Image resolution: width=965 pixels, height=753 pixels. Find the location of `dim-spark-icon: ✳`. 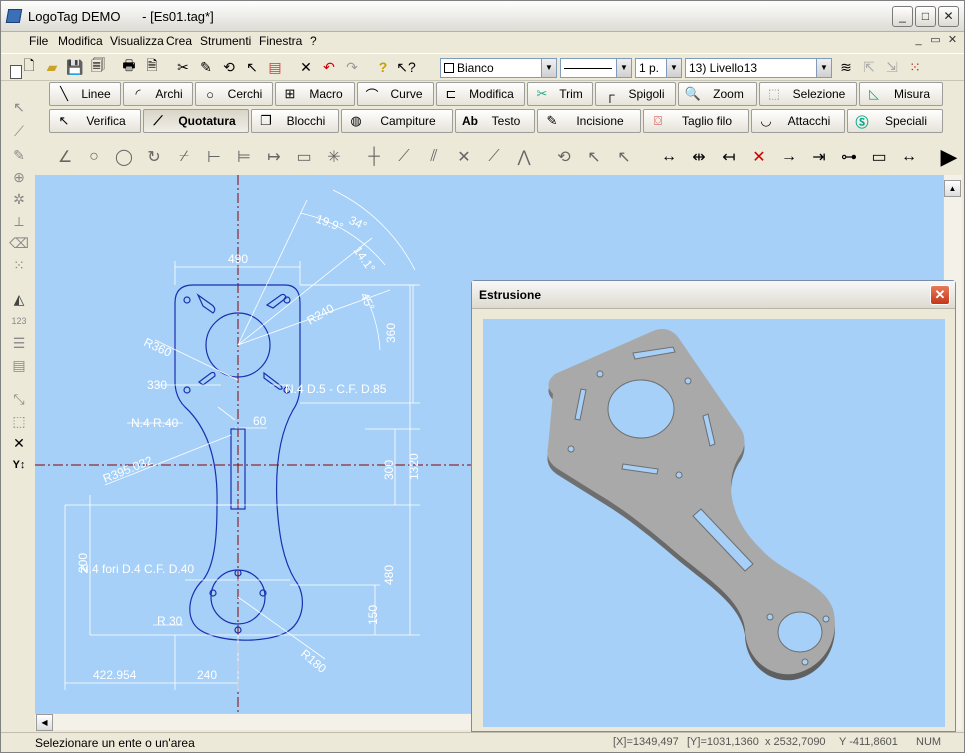

dim-spark-icon: ✳ is located at coordinates (334, 157).